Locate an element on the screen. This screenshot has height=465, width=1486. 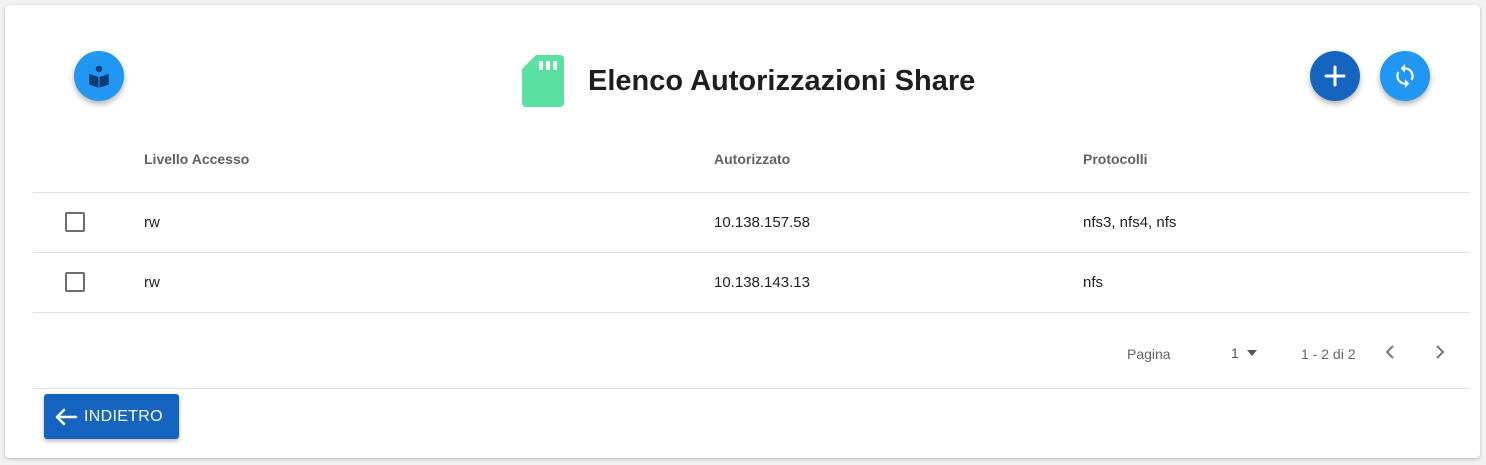
sd-card-icon is located at coordinates (543, 81).